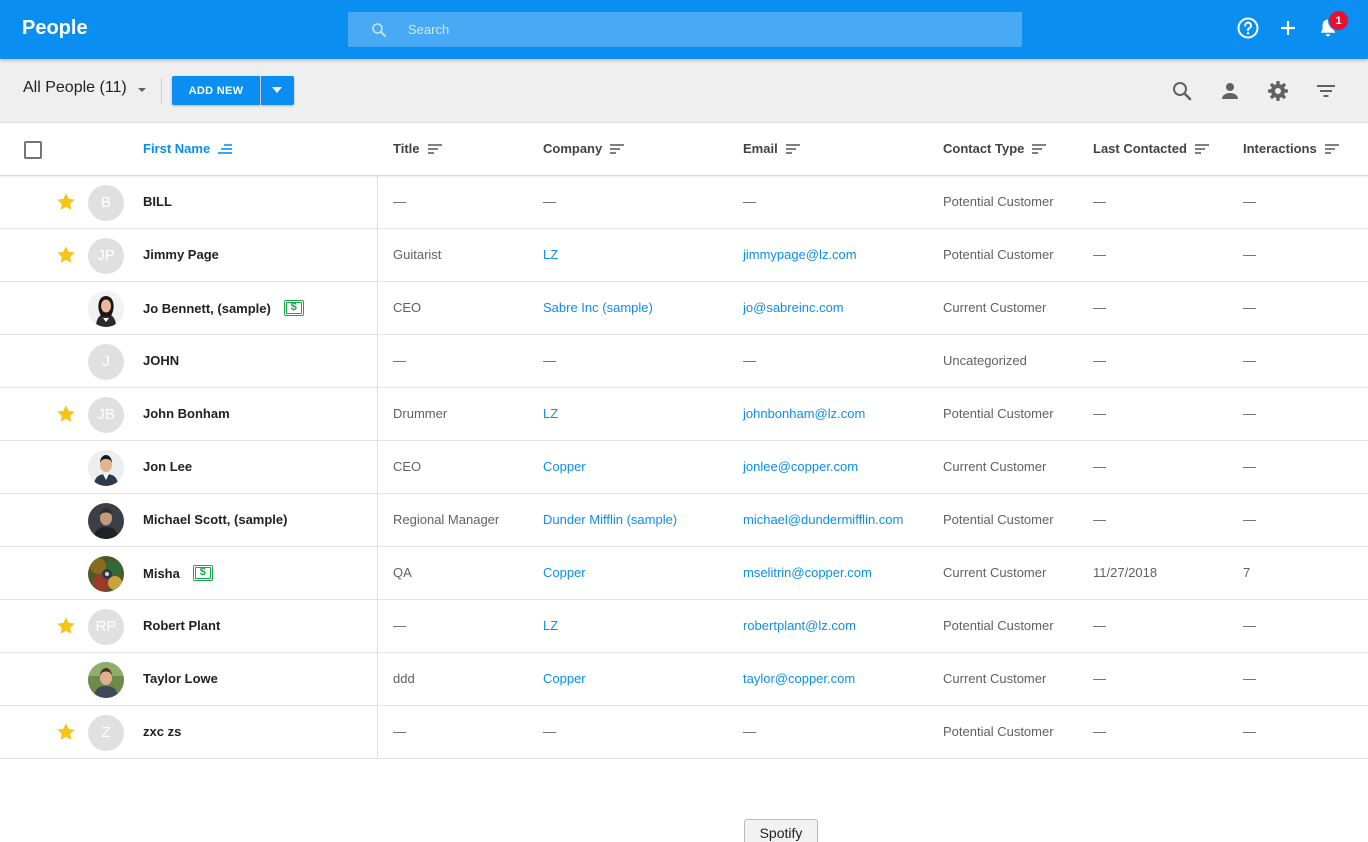  Describe the element at coordinates (598, 307) in the screenshot. I see `company-link: Sabre Inc (sample)` at that location.